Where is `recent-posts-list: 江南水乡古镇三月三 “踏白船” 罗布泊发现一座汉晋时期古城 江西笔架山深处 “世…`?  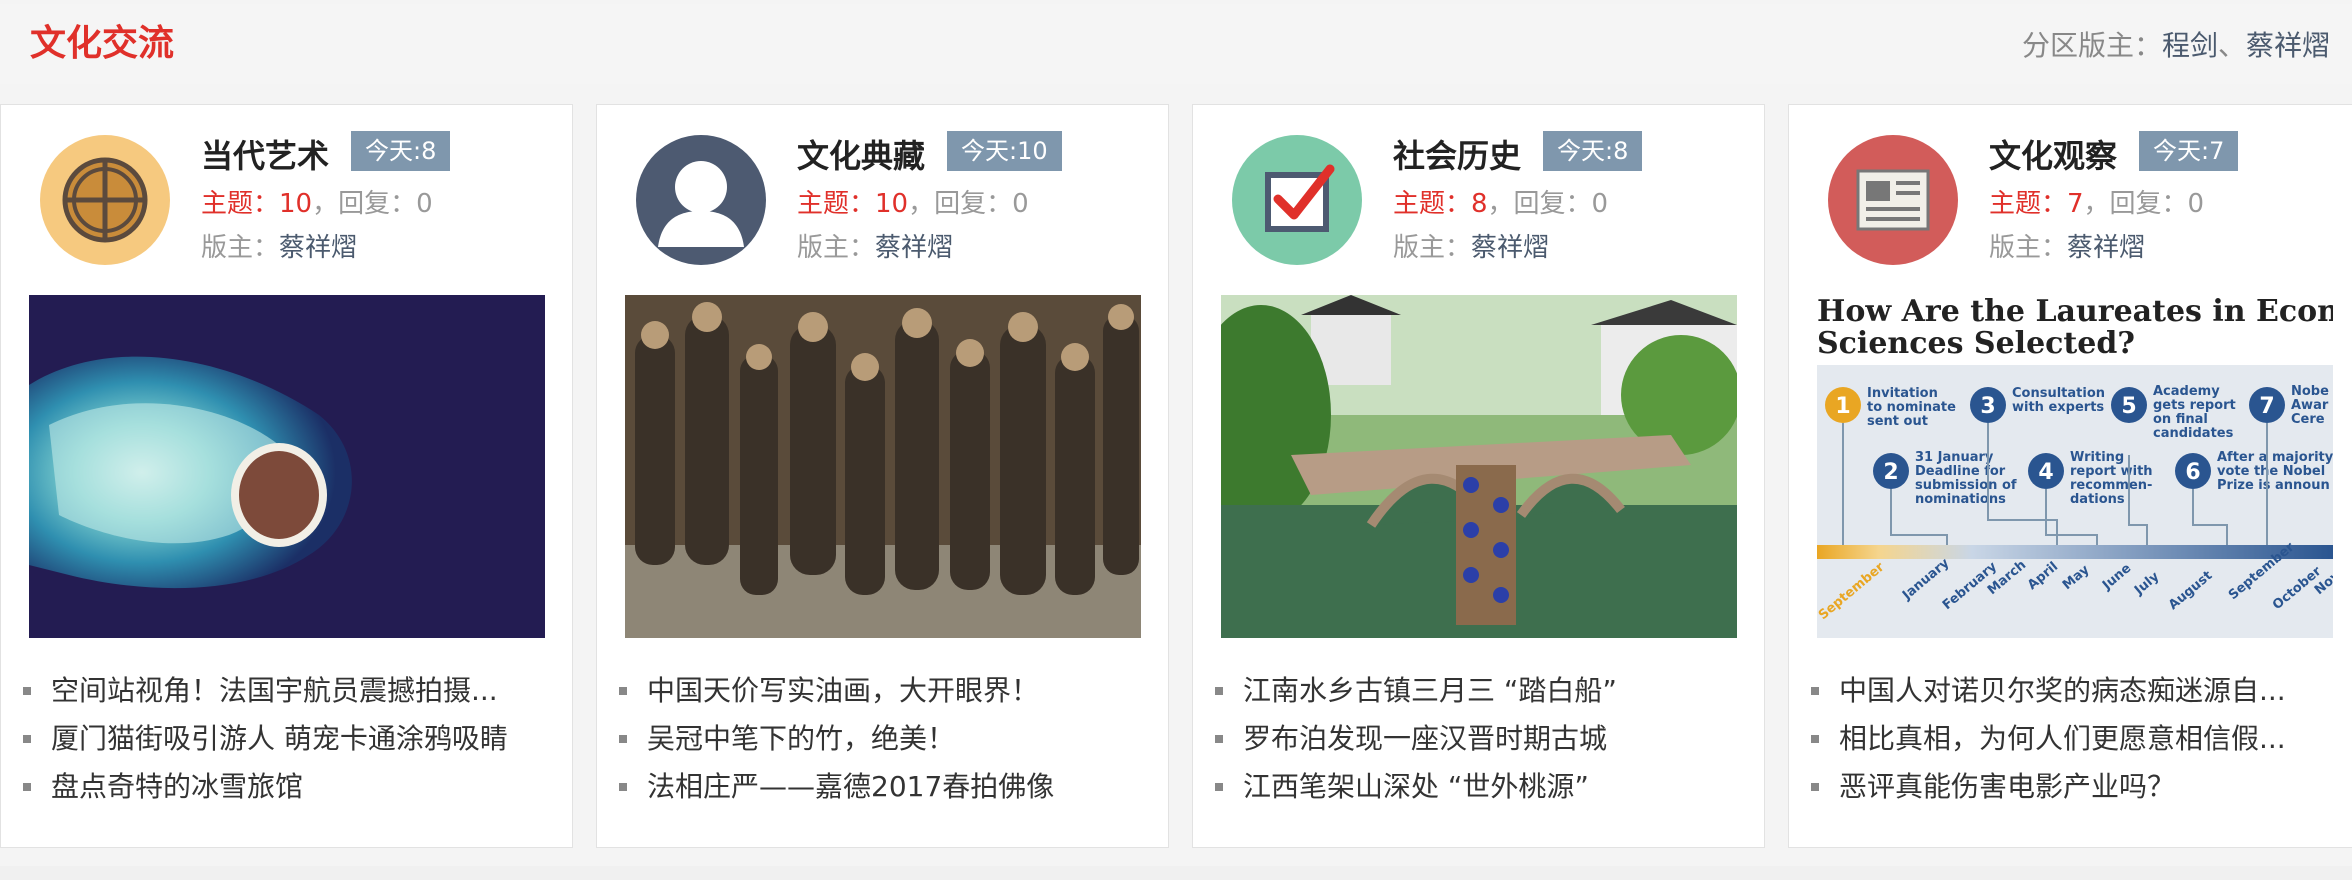 recent-posts-list: 江南水乡古镇三月三 “踏白船” 罗布泊发现一座汉晋时期古城 江西笔架山深处 “世… is located at coordinates (1483, 739).